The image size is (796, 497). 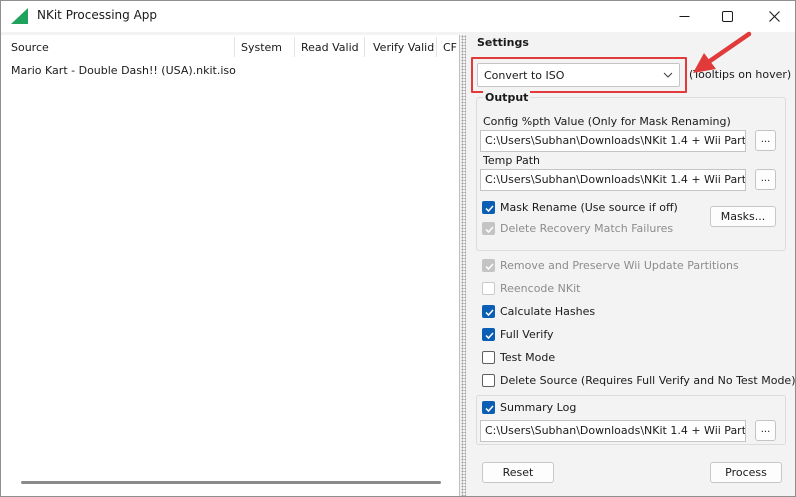 I want to click on full-verify-checkbox, so click(x=488, y=334).